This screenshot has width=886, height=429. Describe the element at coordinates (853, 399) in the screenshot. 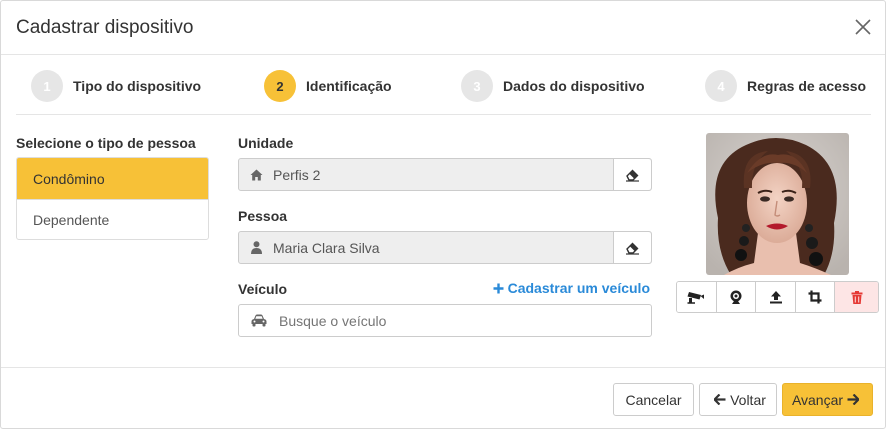

I see `arrow-right-icon` at that location.